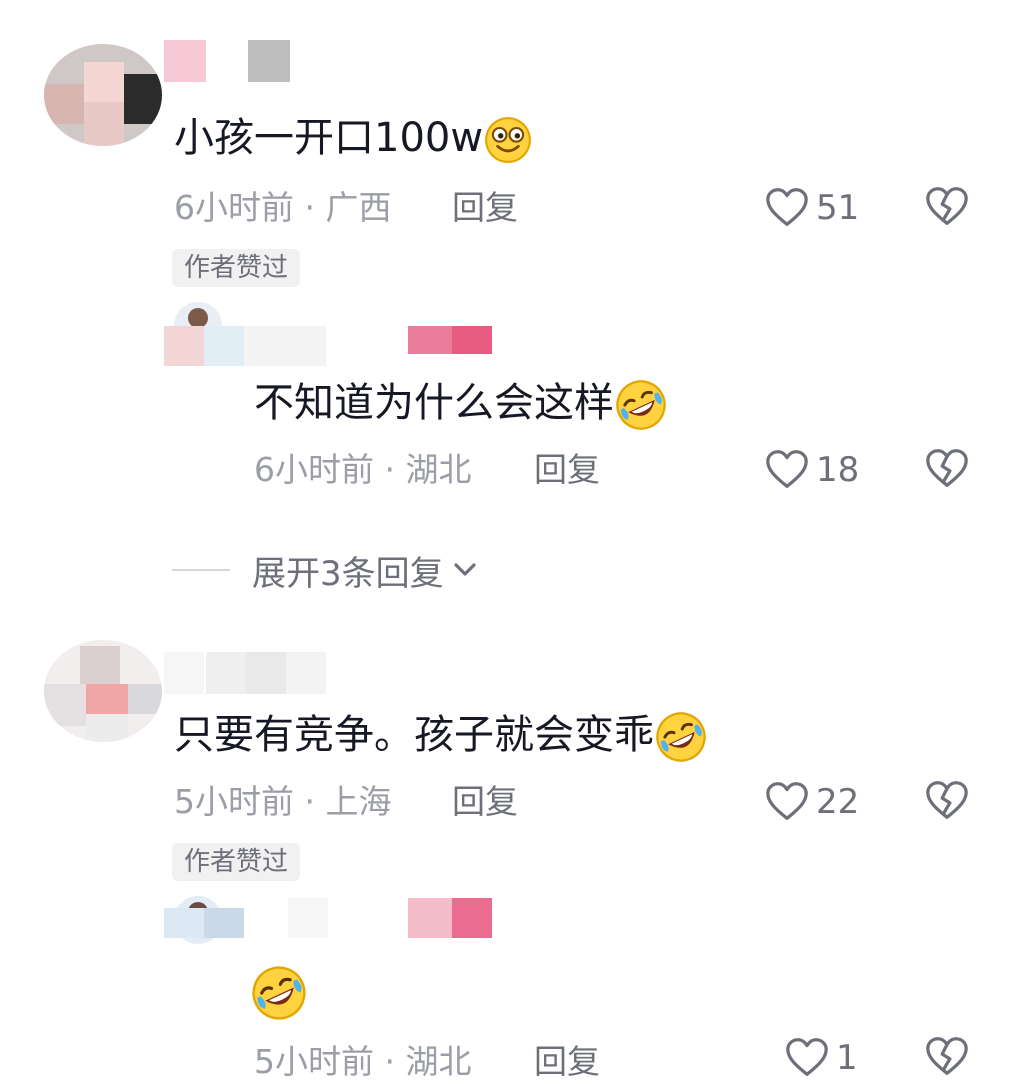 This screenshot has height=1084, width=1024. What do you see at coordinates (353, 139) in the screenshot?
I see `comment-text: 小孩一开口100w` at bounding box center [353, 139].